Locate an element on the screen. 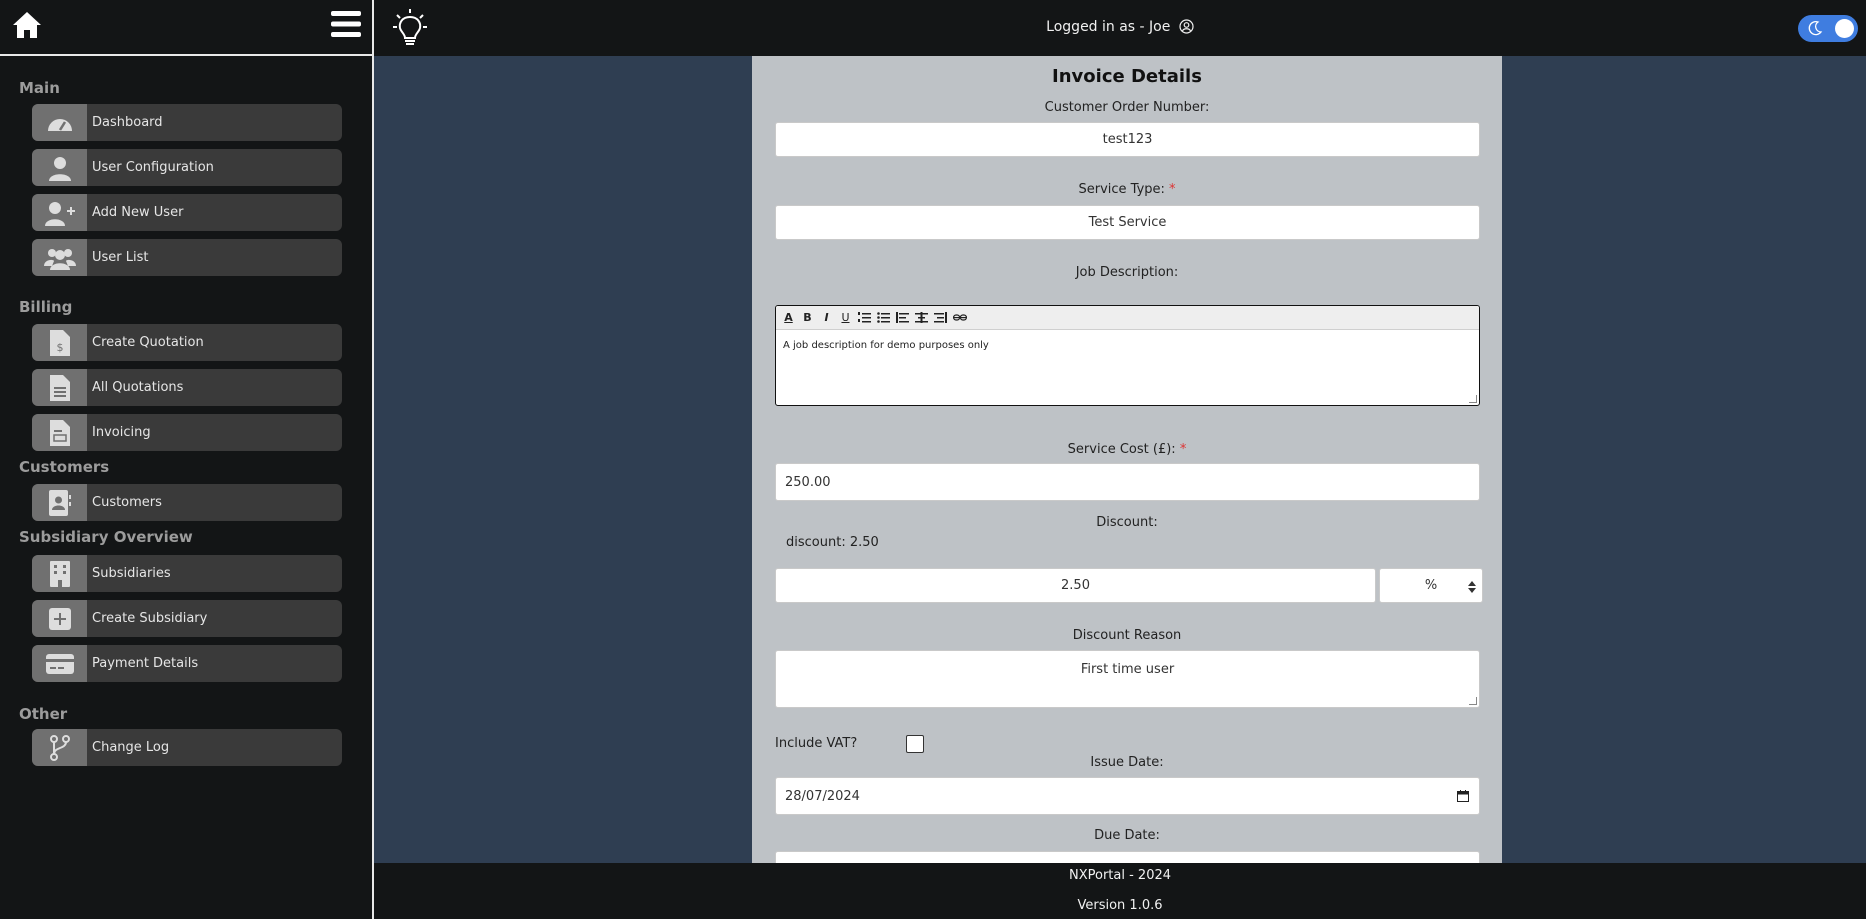 This screenshot has height=919, width=1866. sidebar-item-label: Create Quotation is located at coordinates (148, 342).